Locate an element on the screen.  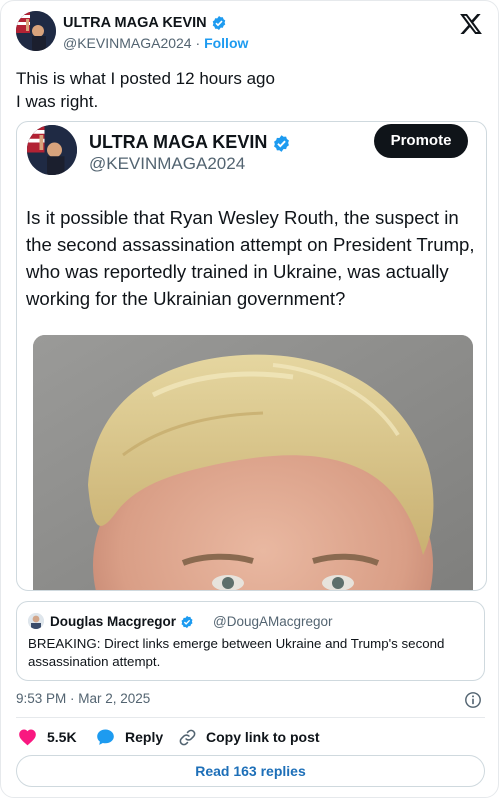
author-name-text: ULTRA MAGA KEVIN is located at coordinates (135, 23).